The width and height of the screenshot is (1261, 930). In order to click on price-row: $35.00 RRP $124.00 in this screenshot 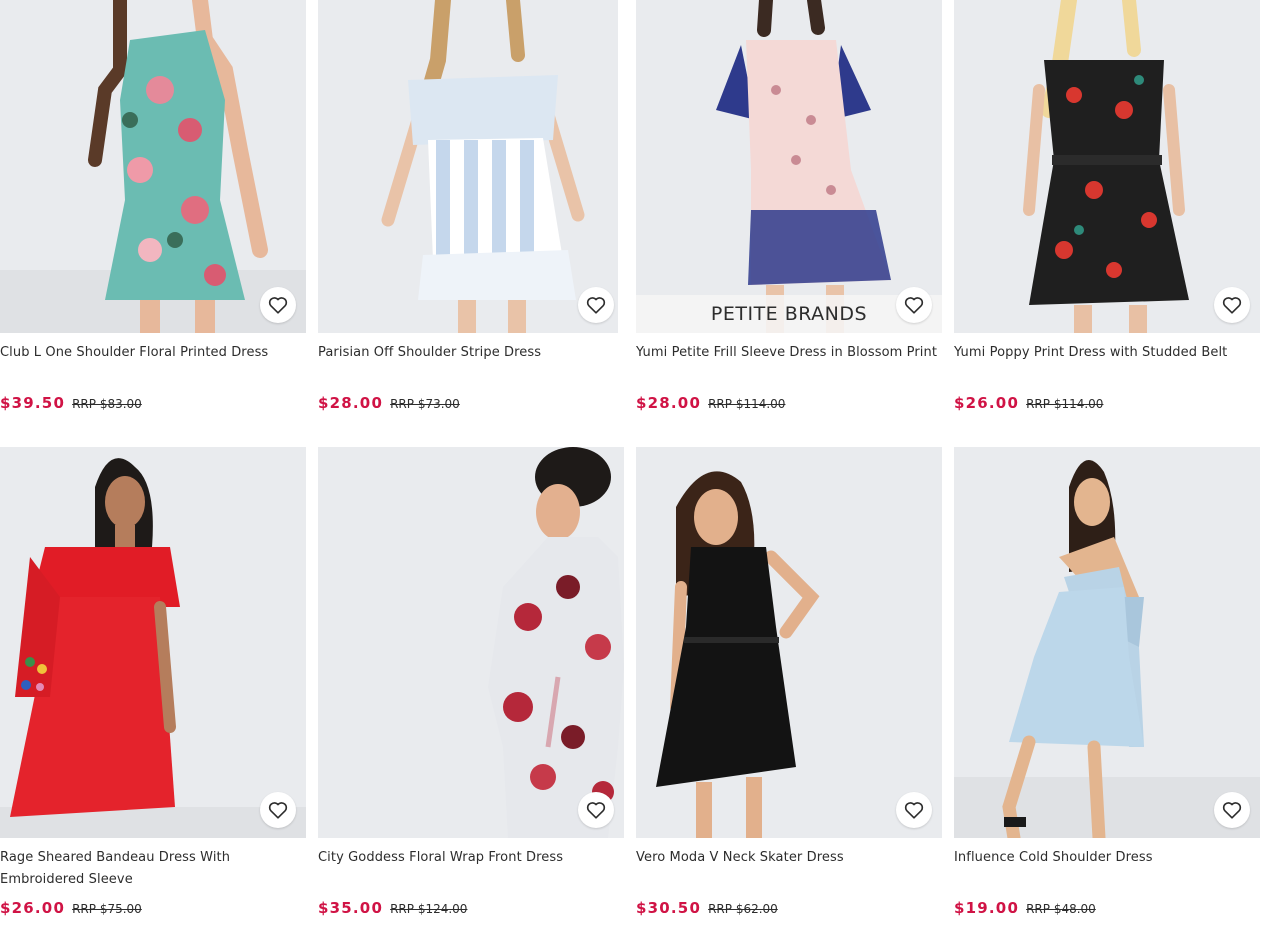, I will do `click(392, 908)`.